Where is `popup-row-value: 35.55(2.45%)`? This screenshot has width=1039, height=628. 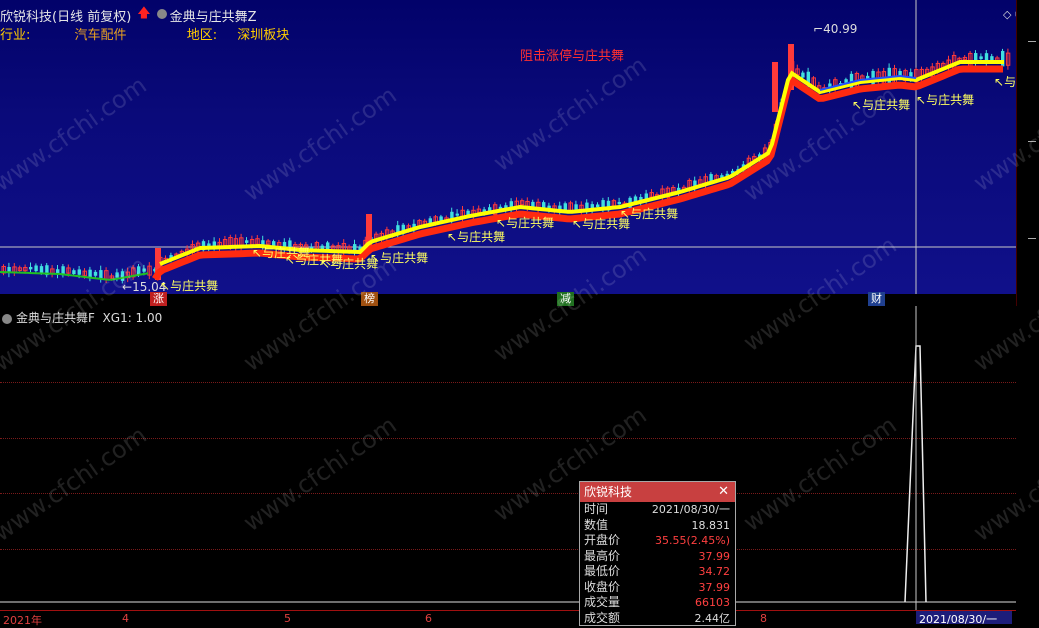
popup-row-value: 35.55(2.45%) is located at coordinates (692, 540).